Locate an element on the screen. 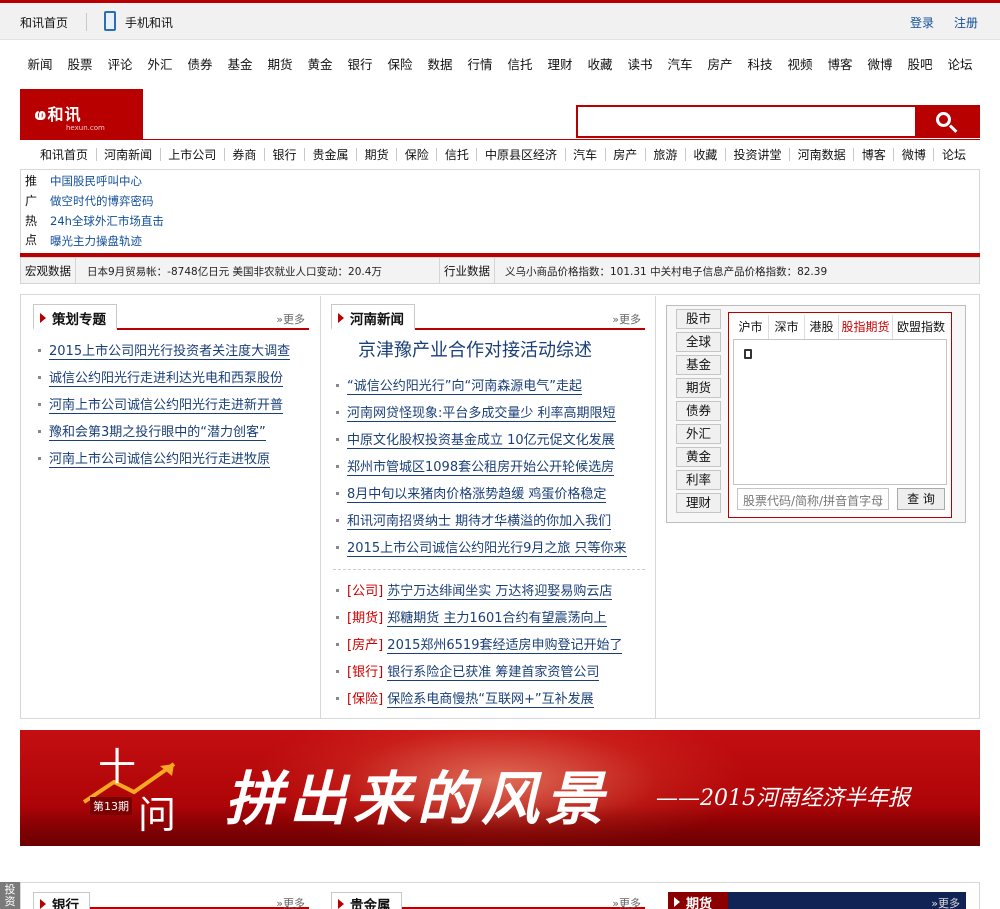 The height and width of the screenshot is (909, 1000). promo-link: 24h全球外汇市场直击 is located at coordinates (107, 221).